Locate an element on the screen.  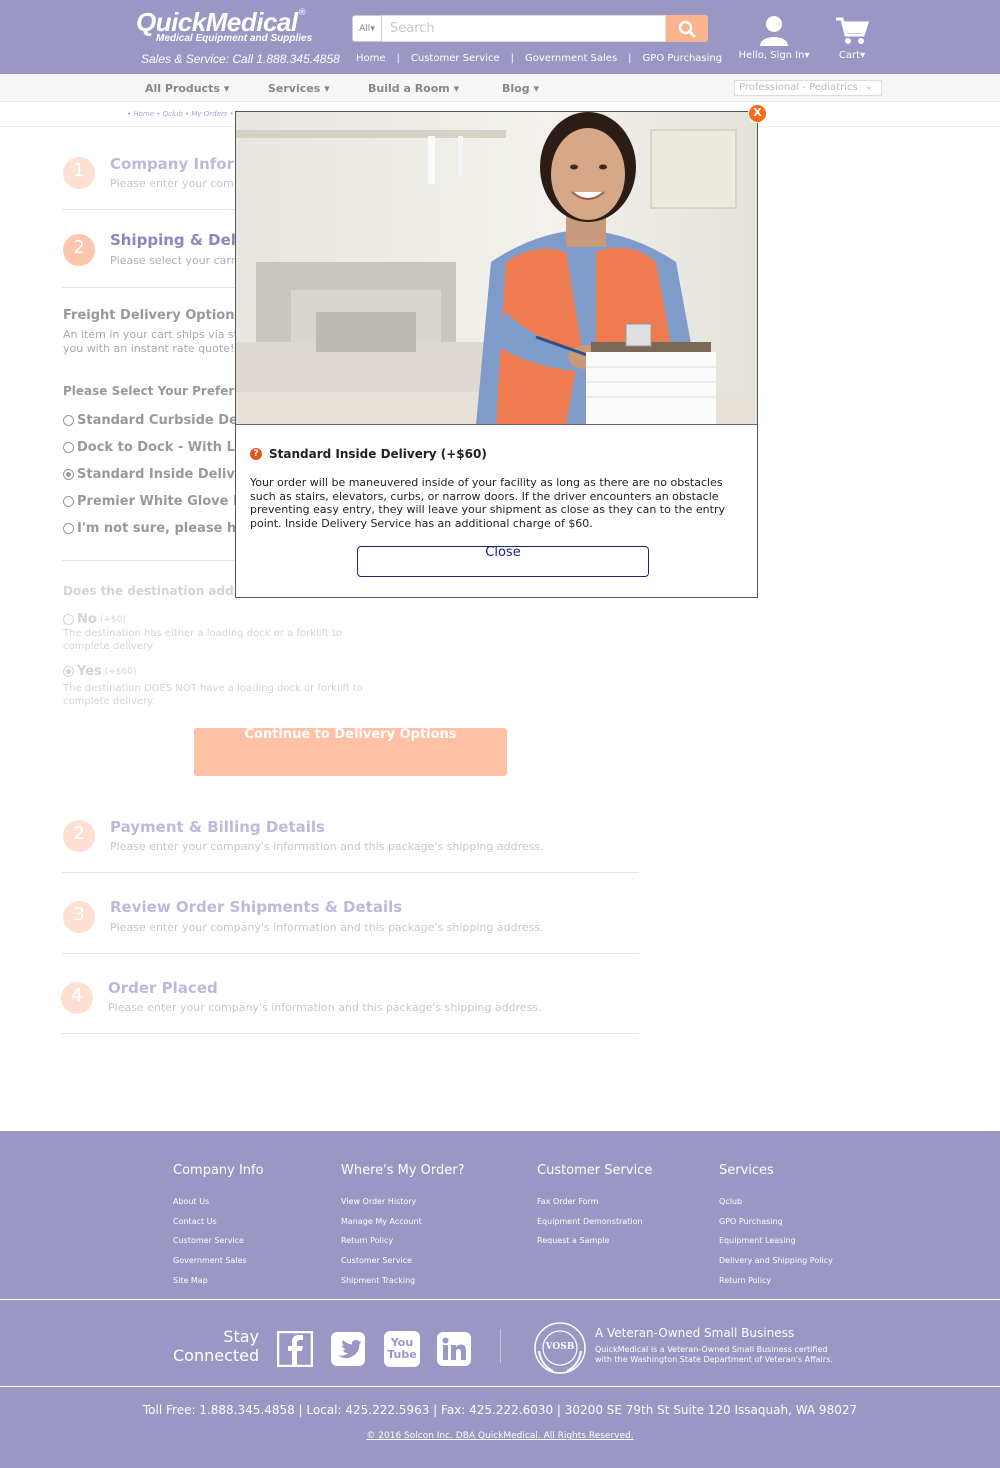
freight-desc-line-1: An item in your cart ships via st is located at coordinates (151, 334).